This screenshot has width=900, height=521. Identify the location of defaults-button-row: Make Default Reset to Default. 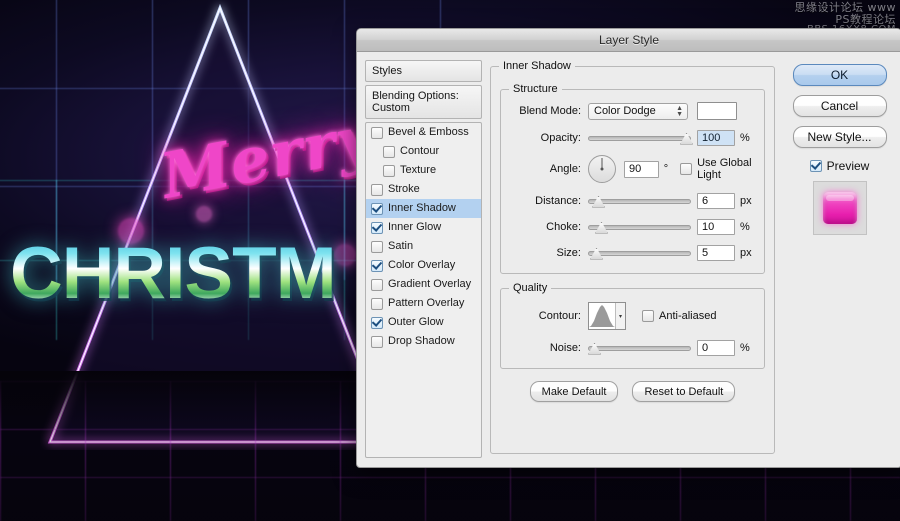
(632, 391).